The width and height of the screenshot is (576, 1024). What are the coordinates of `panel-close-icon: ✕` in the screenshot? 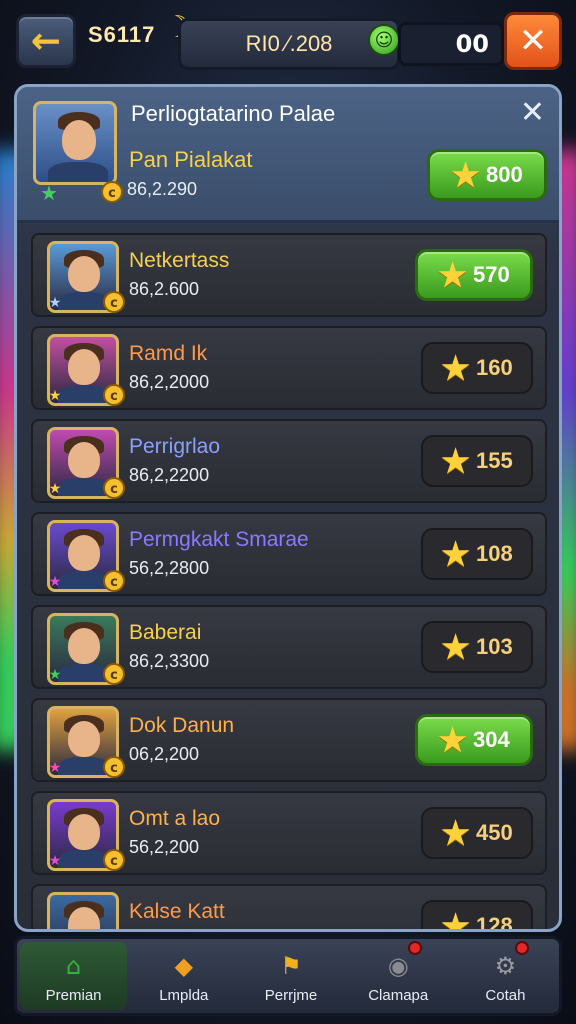 It's located at (532, 112).